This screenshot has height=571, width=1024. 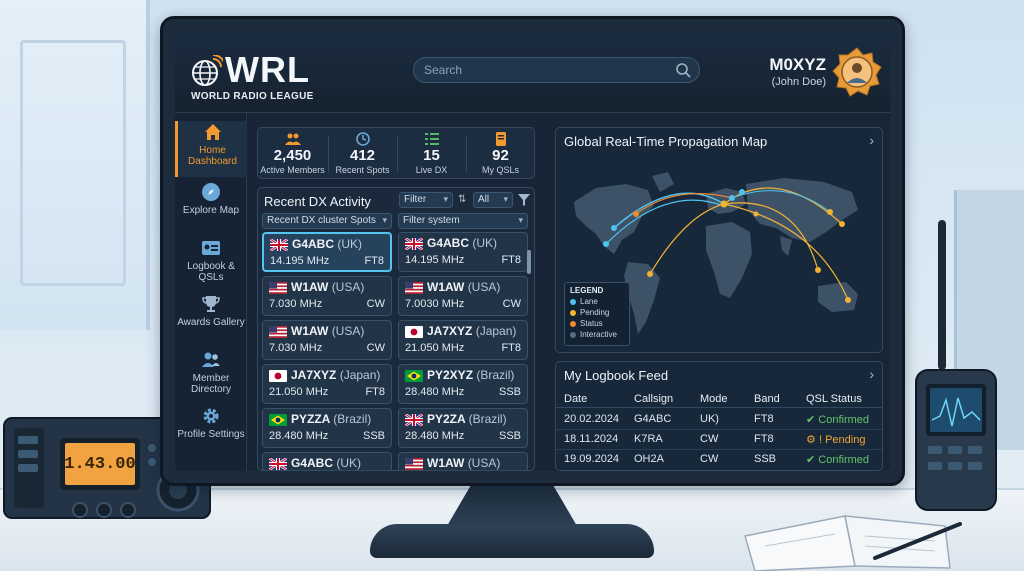 What do you see at coordinates (327, 428) in the screenshot?
I see `dx-spot-card: PYZZA (Brazil) 28.480 MHz SSB` at bounding box center [327, 428].